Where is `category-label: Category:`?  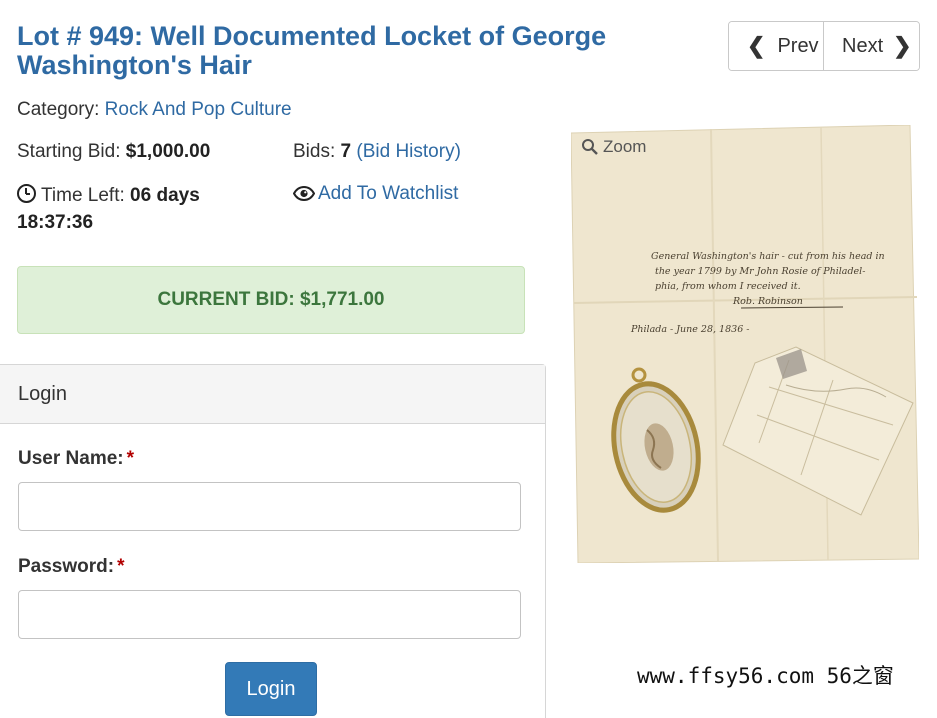 category-label: Category: is located at coordinates (58, 109).